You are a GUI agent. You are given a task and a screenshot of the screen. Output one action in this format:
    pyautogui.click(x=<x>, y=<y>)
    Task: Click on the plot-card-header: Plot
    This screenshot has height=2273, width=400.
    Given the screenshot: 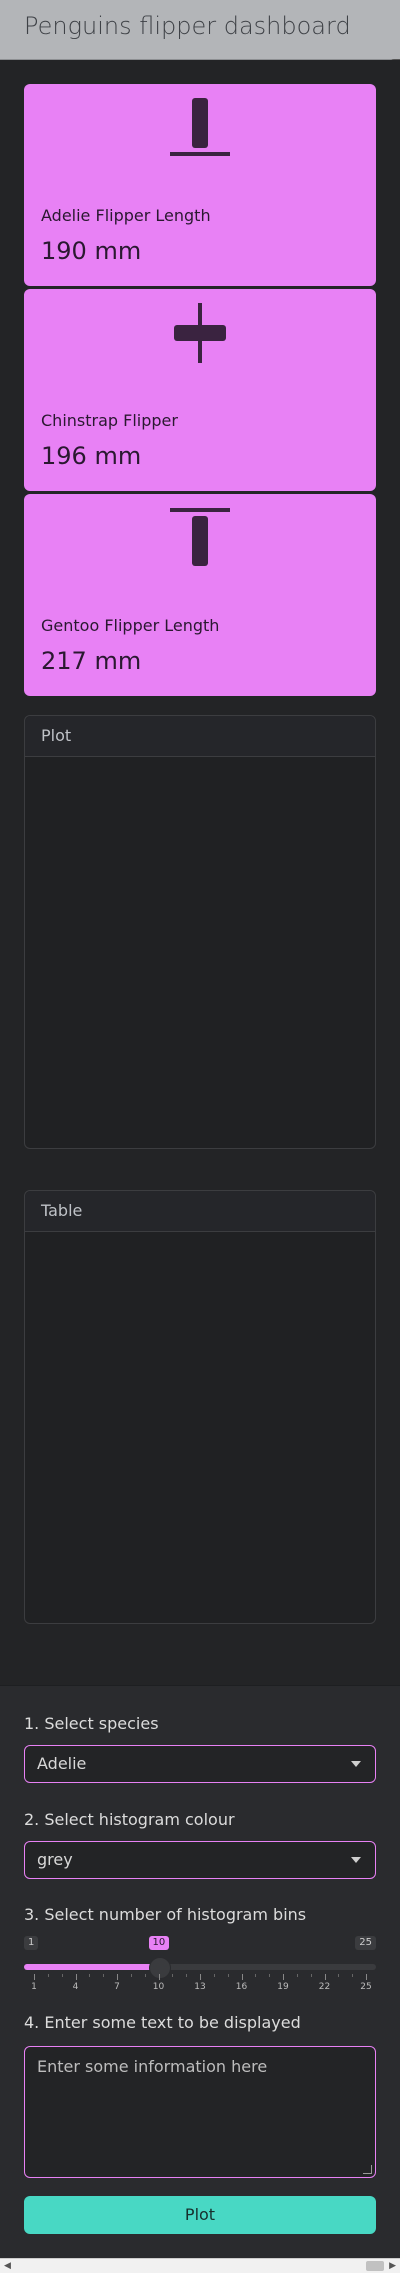 What is the action you would take?
    pyautogui.click(x=200, y=736)
    